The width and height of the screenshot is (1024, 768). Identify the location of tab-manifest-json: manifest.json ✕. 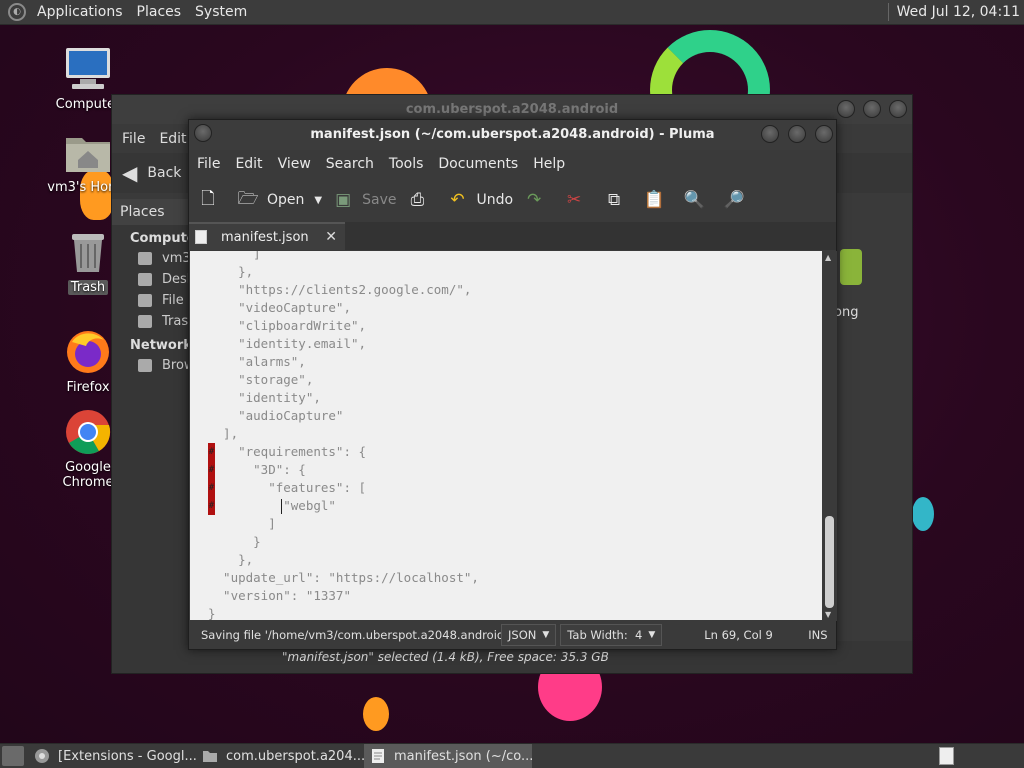
(267, 236).